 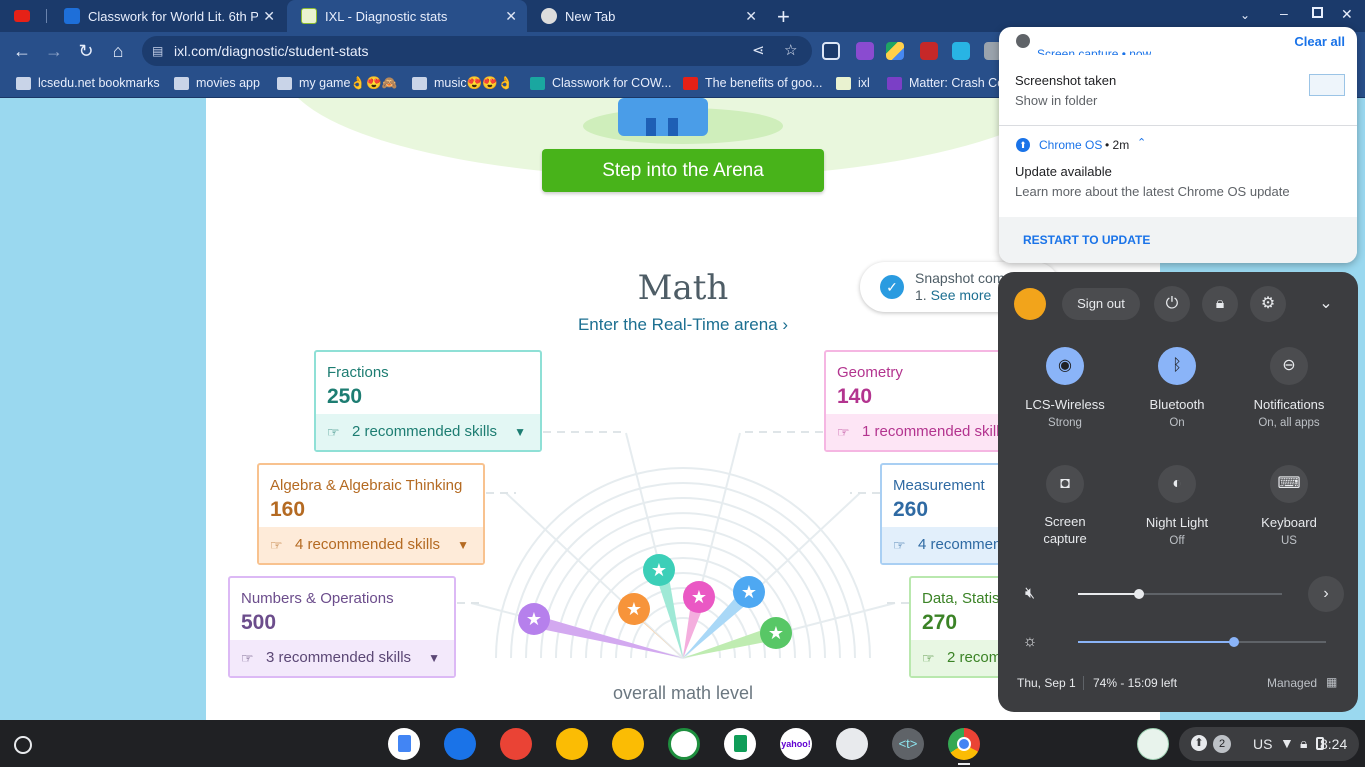 What do you see at coordinates (961, 51) in the screenshot?
I see `extension-arrows-icon` at bounding box center [961, 51].